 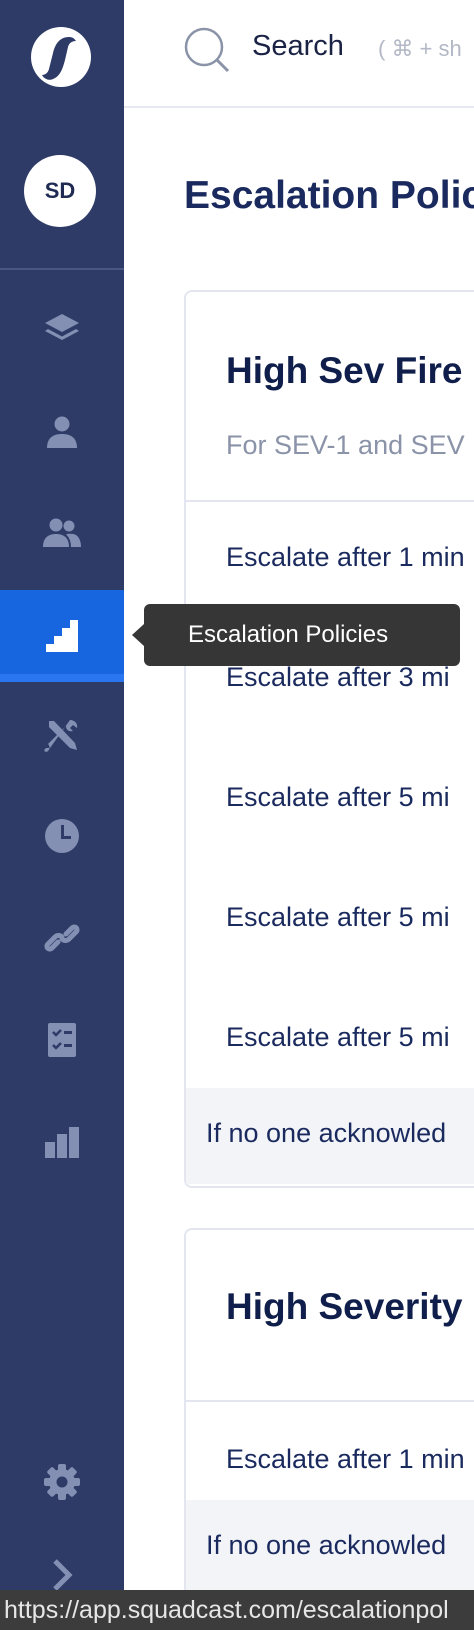 I want to click on policy-title: High Sev Fire, so click(x=344, y=371).